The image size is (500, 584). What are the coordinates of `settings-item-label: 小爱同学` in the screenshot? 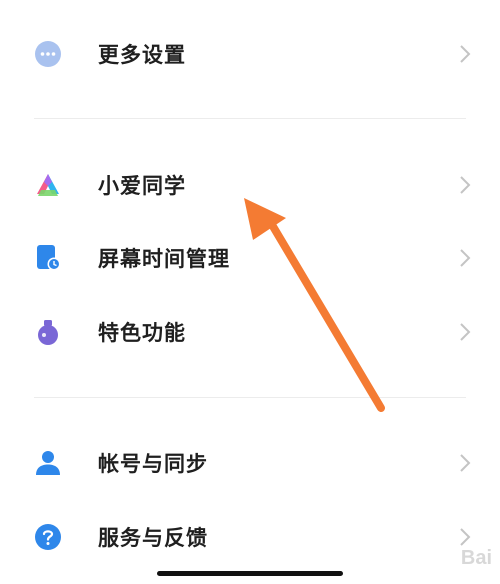 It's located at (142, 186).